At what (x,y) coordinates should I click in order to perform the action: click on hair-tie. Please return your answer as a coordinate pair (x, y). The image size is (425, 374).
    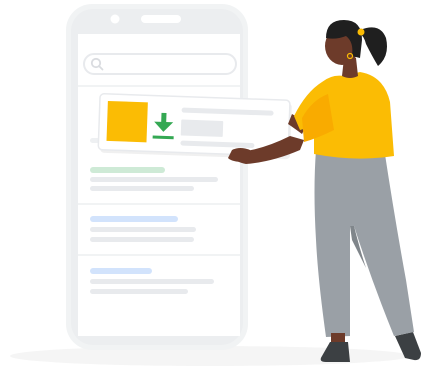
    Looking at the image, I should click on (361, 32).